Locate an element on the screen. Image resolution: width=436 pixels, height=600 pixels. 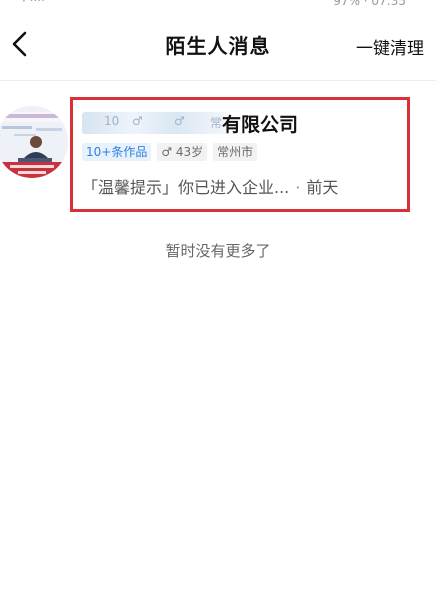
sender-name: 有限公司 is located at coordinates (260, 125).